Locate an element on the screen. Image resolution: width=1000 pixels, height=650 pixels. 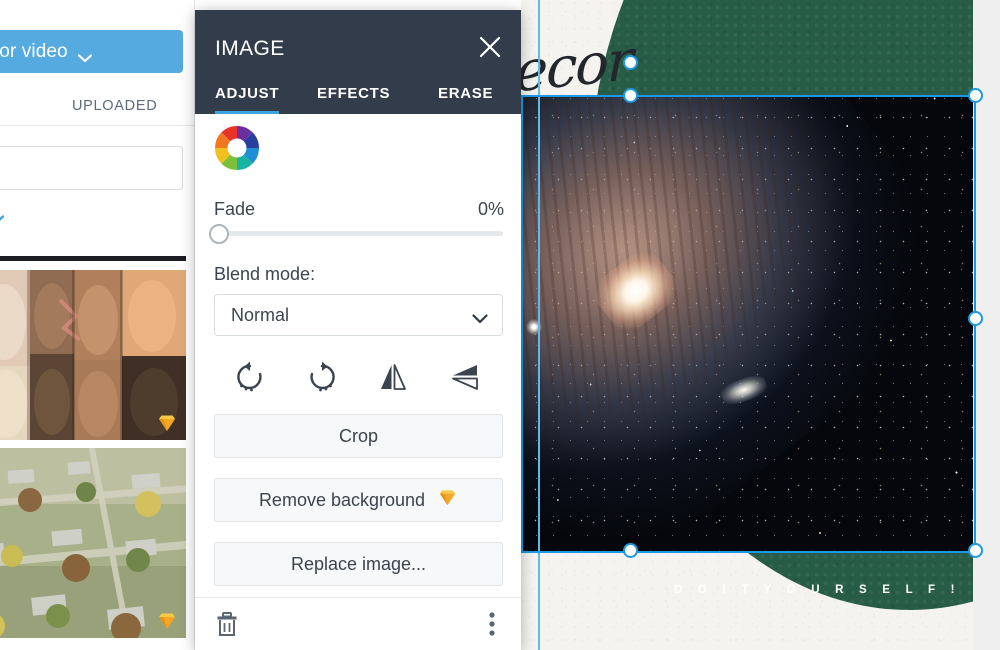
blend-mode-value: Normal is located at coordinates (260, 315).